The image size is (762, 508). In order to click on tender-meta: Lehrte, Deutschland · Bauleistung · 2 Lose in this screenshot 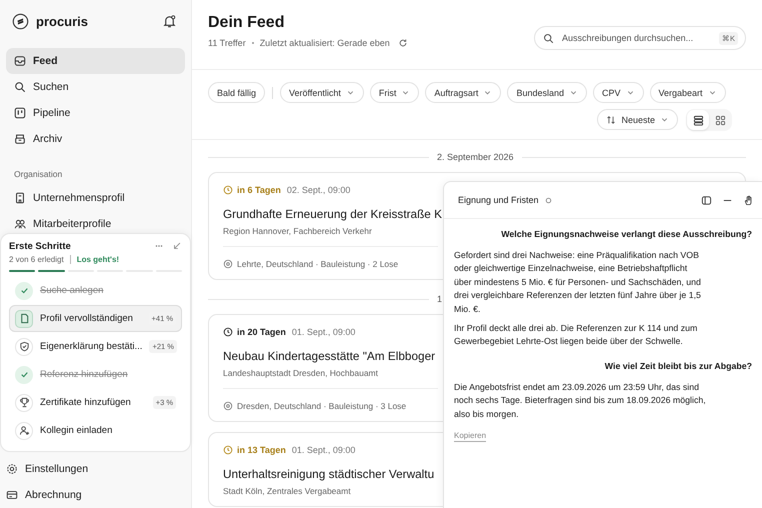, I will do `click(317, 264)`.